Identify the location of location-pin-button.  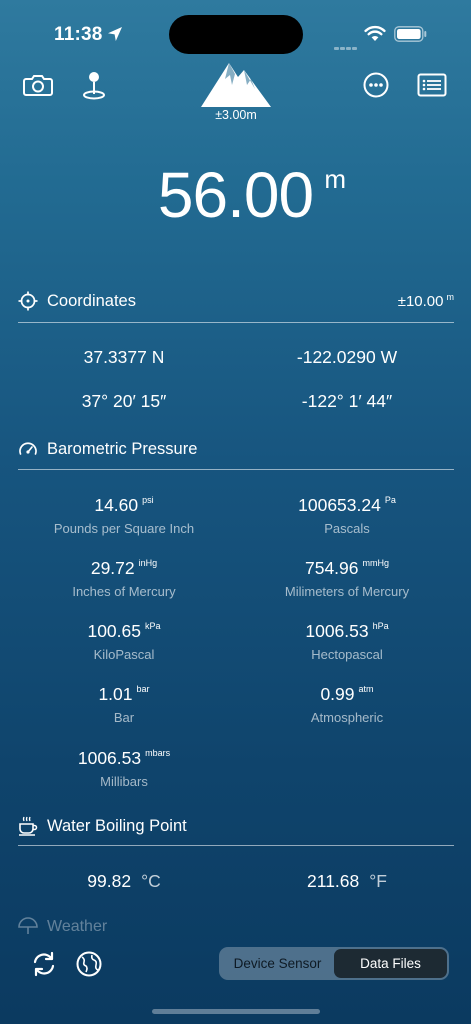
(94, 85).